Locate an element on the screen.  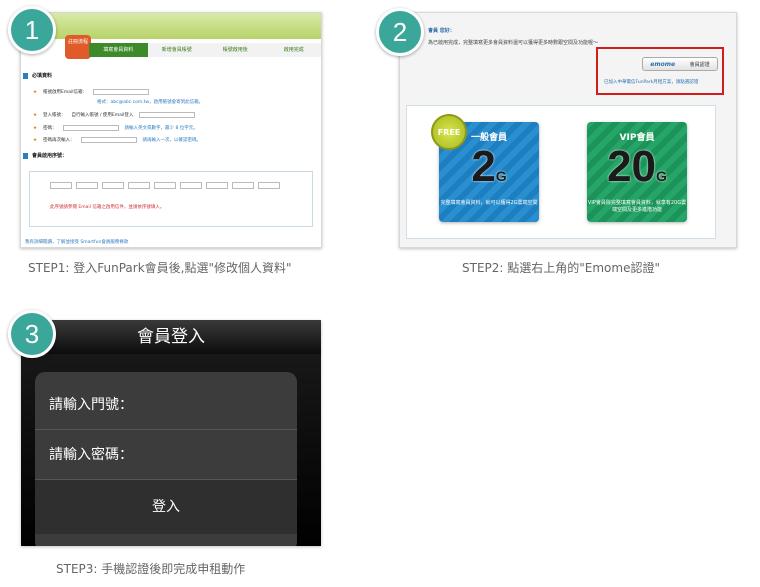
phone-title-bar: 會員登入 is located at coordinates (171, 337).